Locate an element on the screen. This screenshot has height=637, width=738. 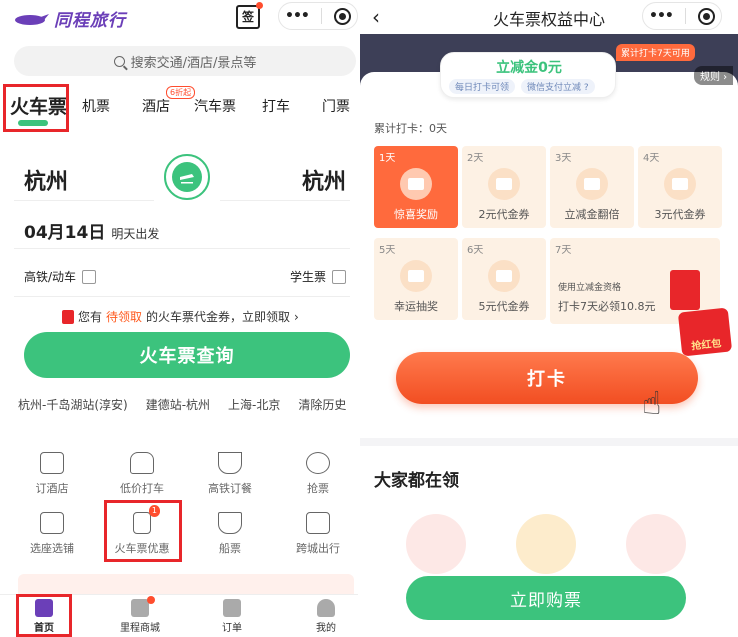
service-ship: 船票 is located at coordinates (230, 534).